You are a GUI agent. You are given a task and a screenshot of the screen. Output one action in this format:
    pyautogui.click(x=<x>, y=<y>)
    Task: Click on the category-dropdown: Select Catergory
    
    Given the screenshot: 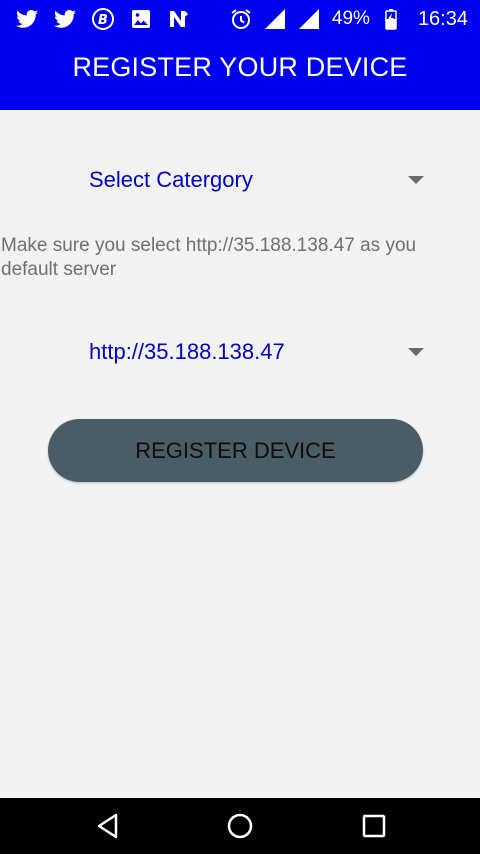 What is the action you would take?
    pyautogui.click(x=240, y=180)
    